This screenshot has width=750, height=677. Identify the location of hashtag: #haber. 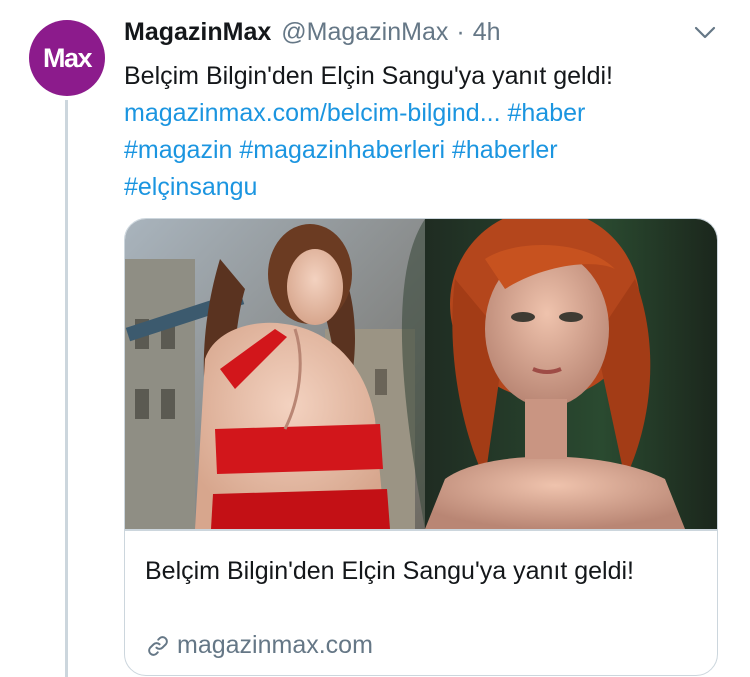
(546, 113).